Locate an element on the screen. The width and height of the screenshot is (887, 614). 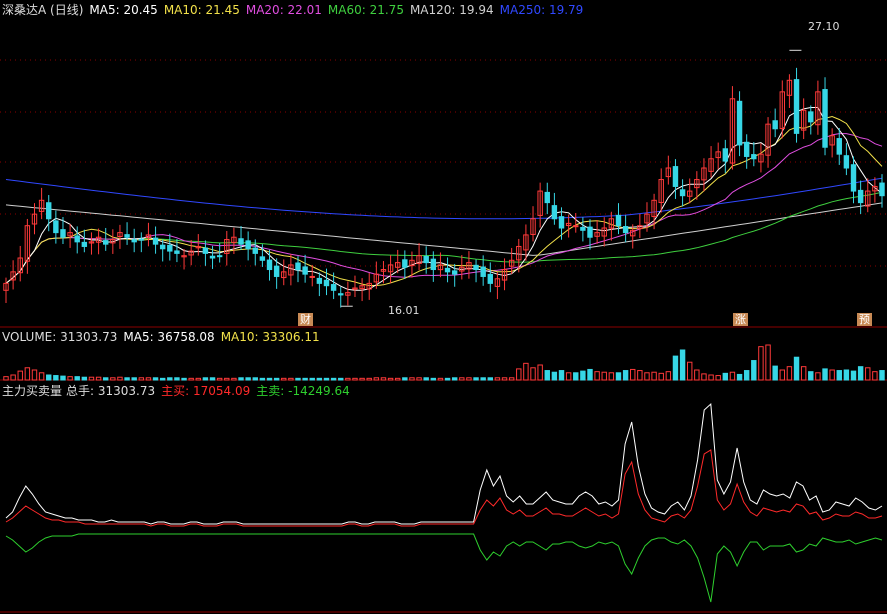
ma250-line is located at coordinates (444, 198).